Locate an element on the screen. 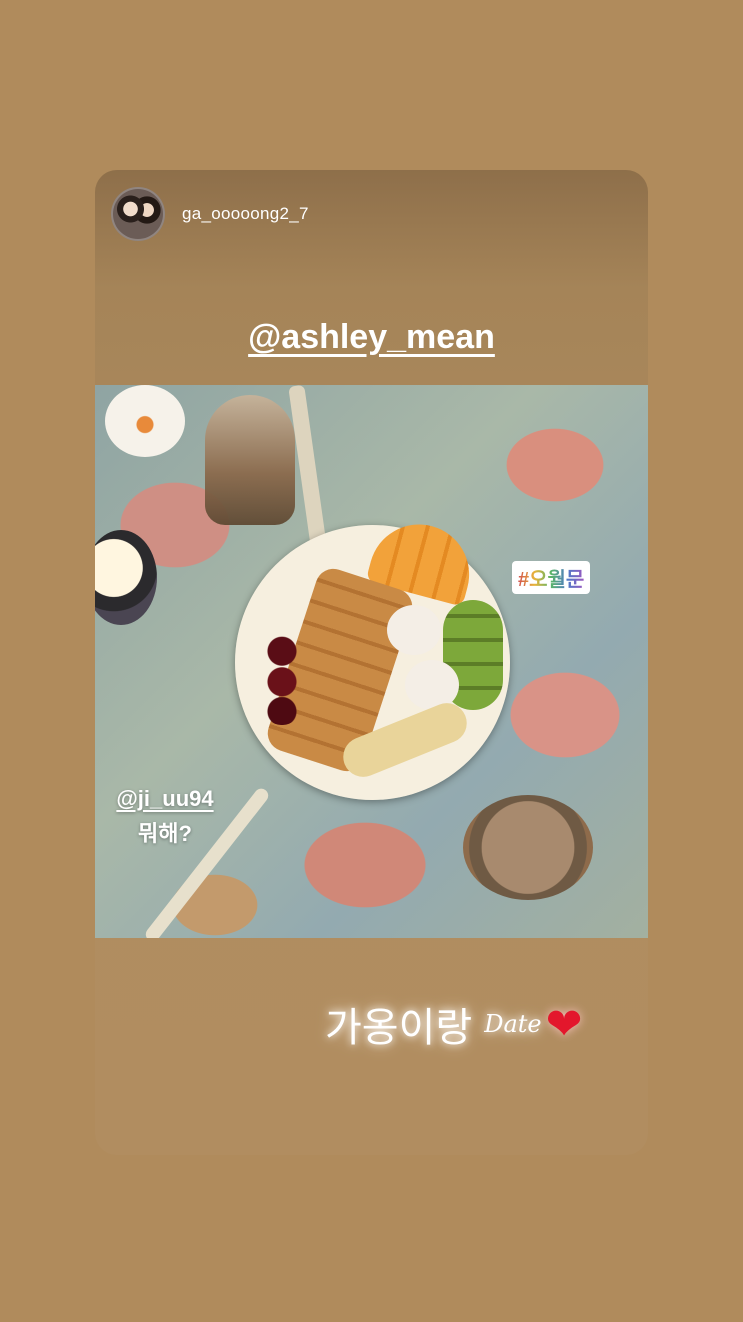 This screenshot has width=743, height=1322. cherries is located at coordinates (282, 680).